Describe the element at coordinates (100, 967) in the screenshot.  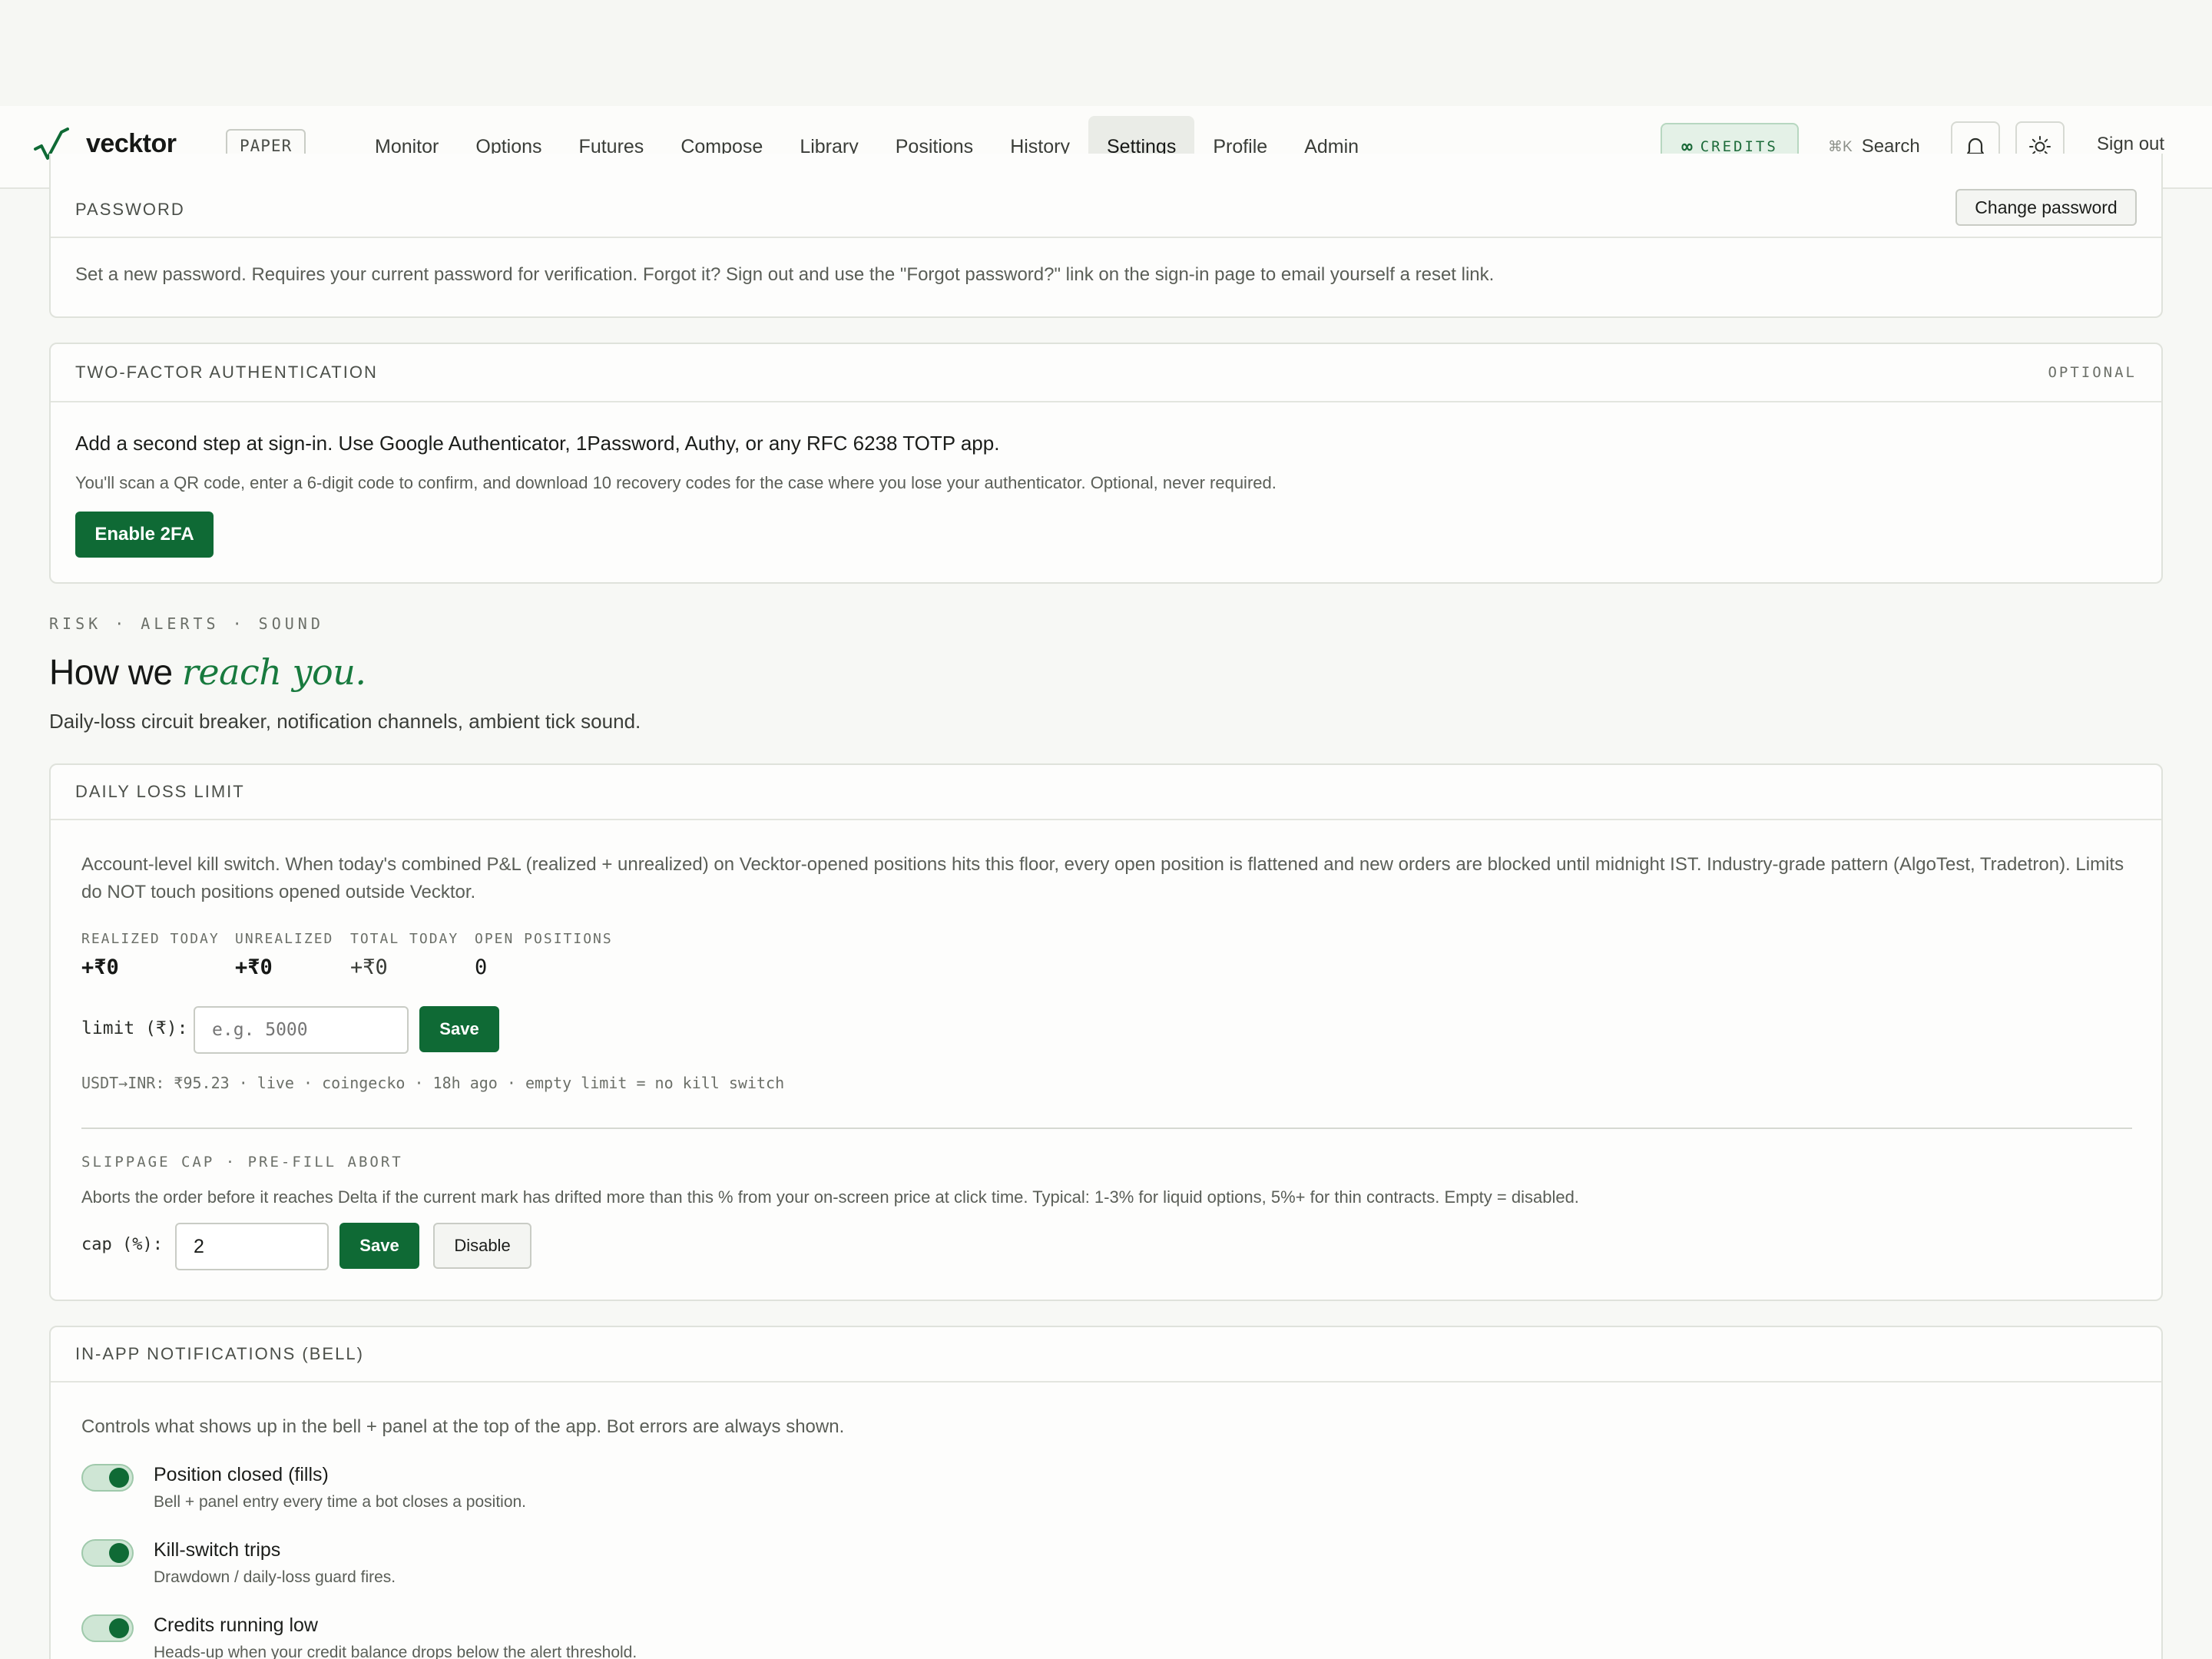
I see `stat-value-realized: +₹0` at that location.